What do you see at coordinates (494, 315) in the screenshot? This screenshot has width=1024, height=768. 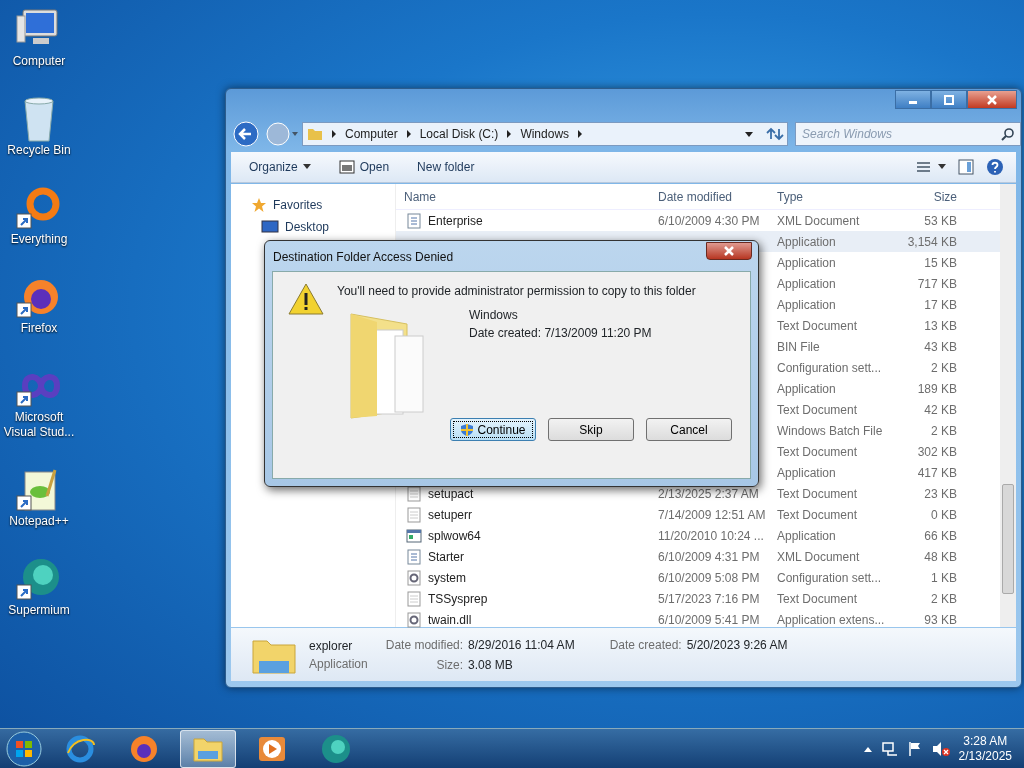 I see `folder-name: Windows` at bounding box center [494, 315].